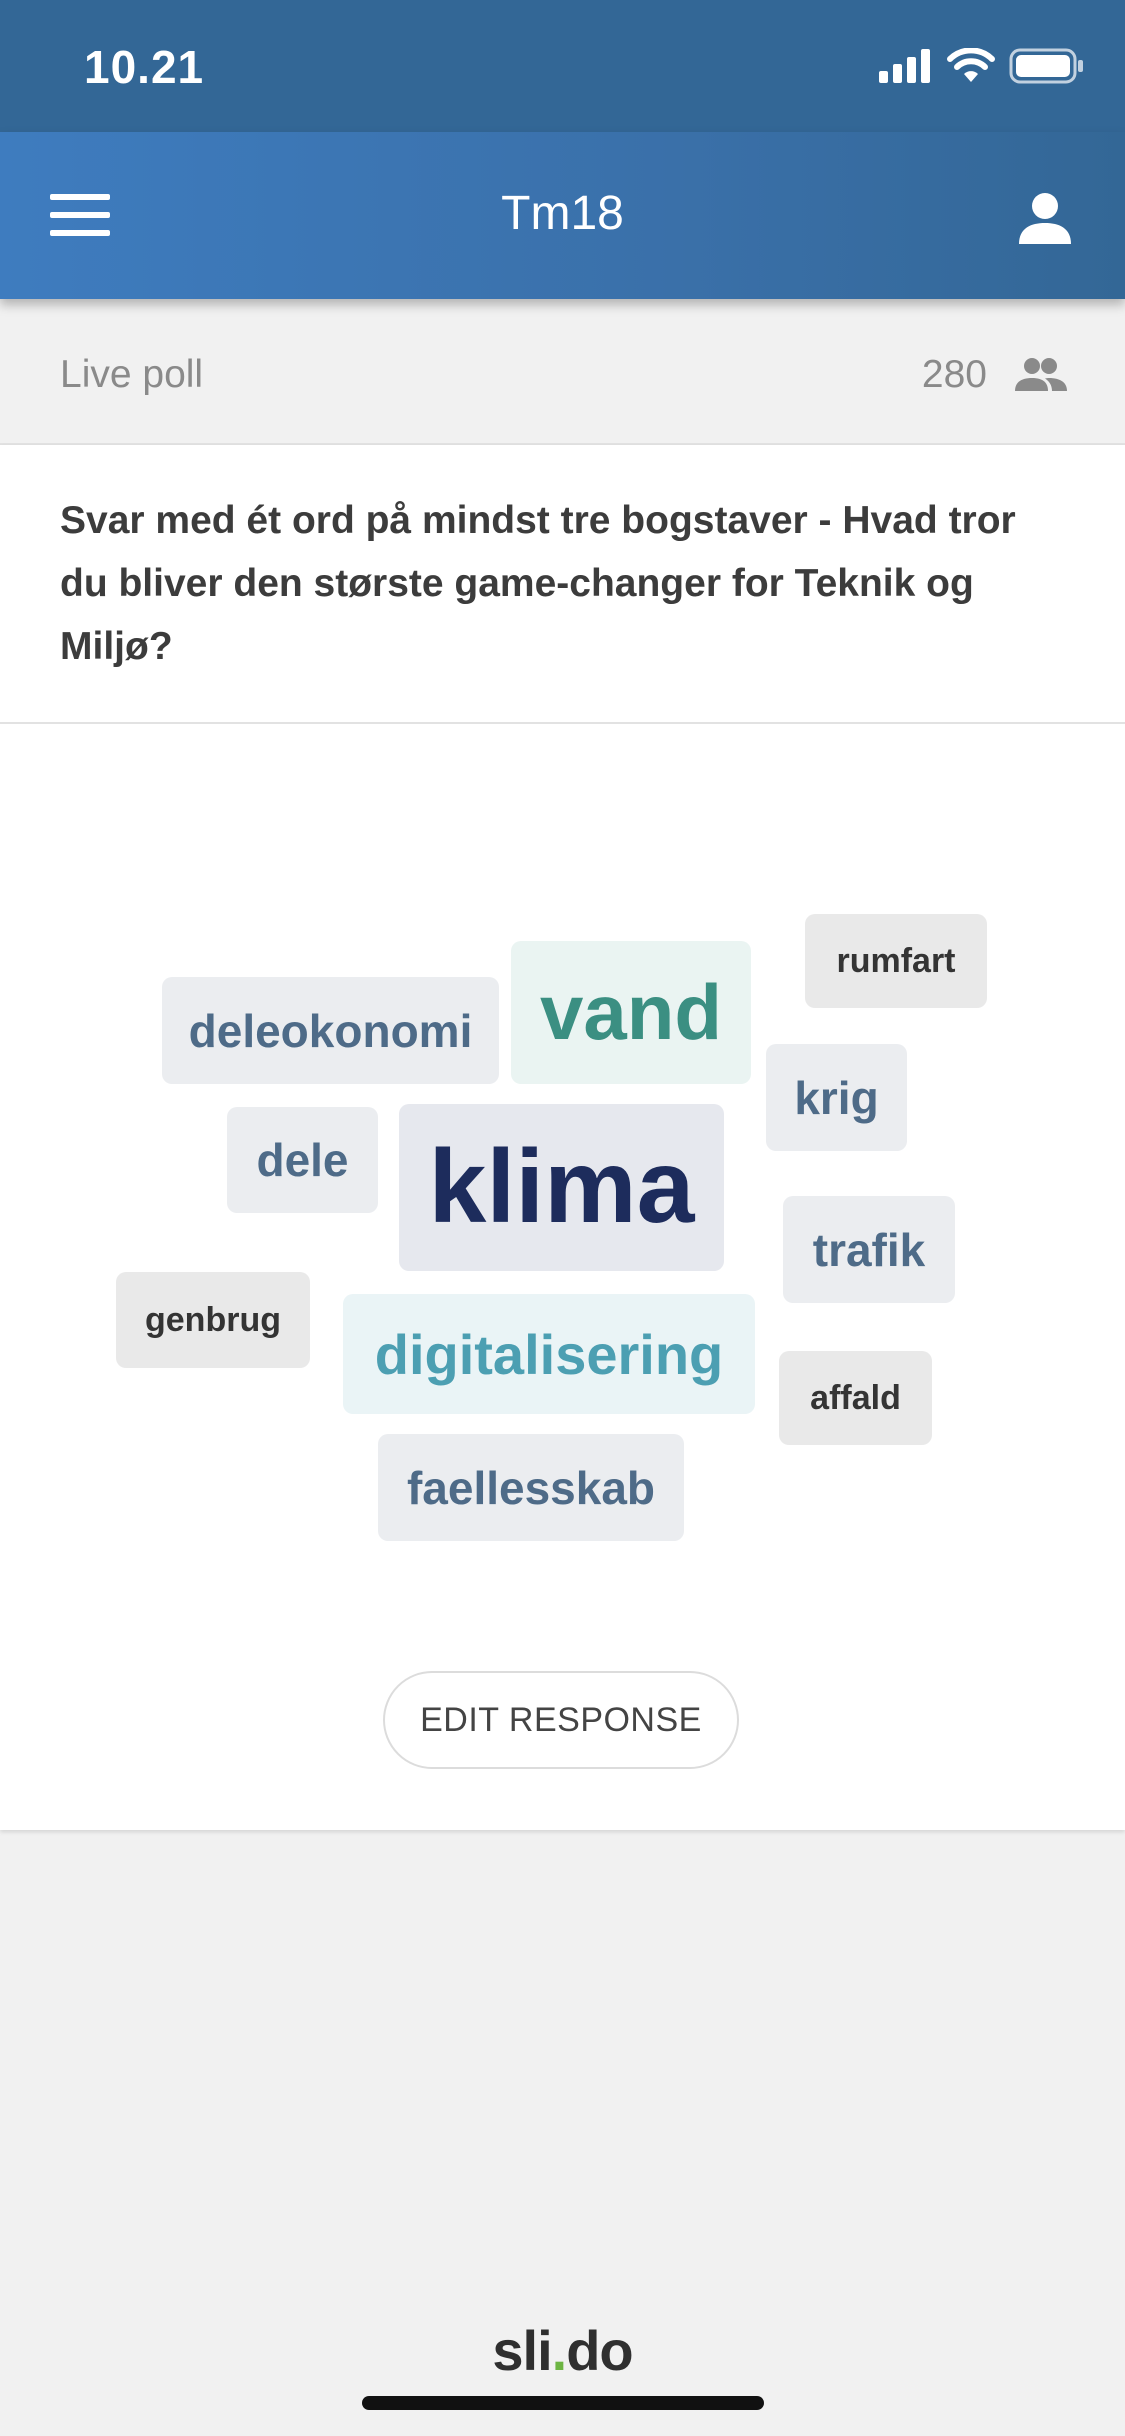 Image resolution: width=1125 pixels, height=2436 pixels. What do you see at coordinates (563, 2403) in the screenshot?
I see `home-indicator` at bounding box center [563, 2403].